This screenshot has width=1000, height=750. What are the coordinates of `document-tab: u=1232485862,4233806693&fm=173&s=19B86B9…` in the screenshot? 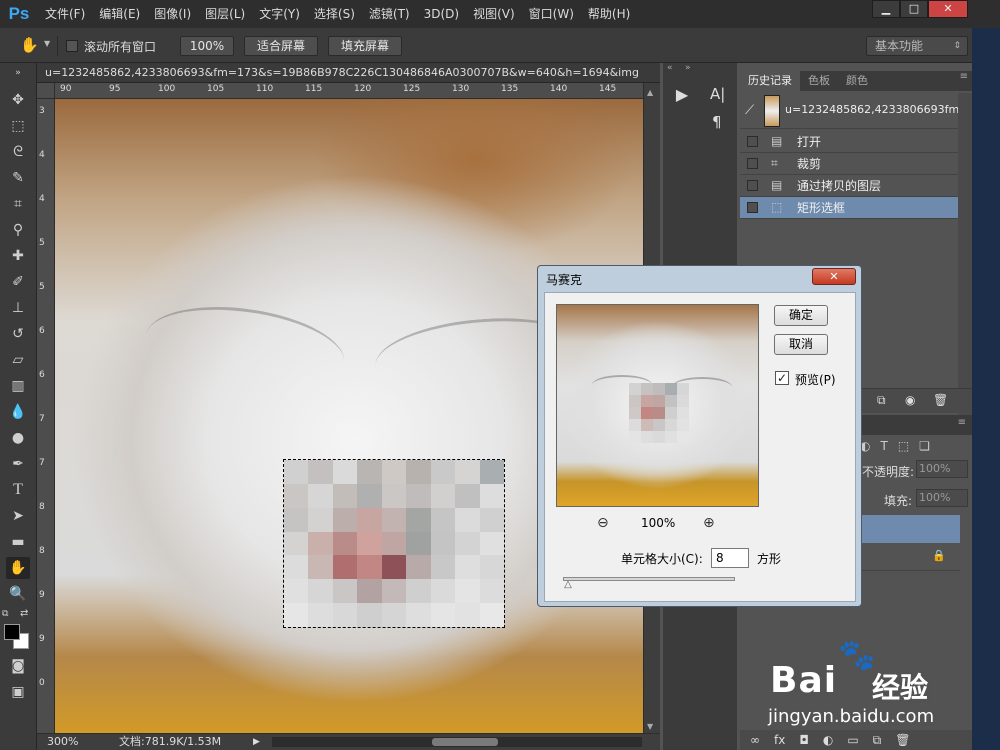 It's located at (348, 73).